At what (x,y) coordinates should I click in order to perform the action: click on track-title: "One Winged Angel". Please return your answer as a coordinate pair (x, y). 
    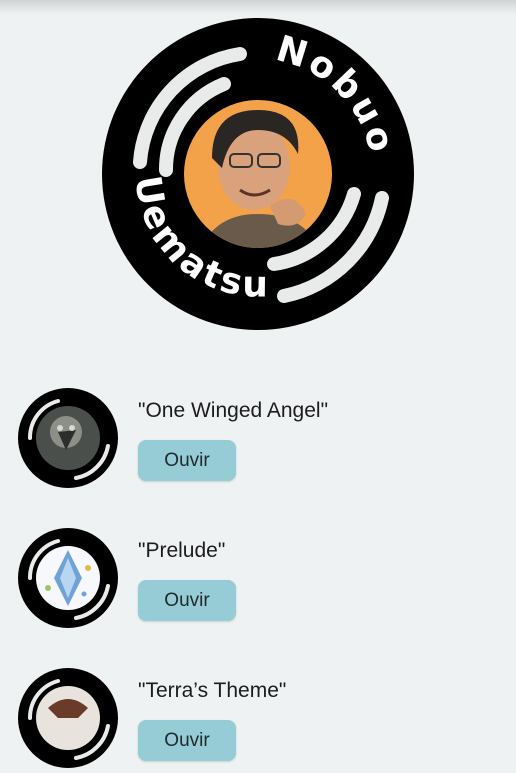
    Looking at the image, I should click on (233, 410).